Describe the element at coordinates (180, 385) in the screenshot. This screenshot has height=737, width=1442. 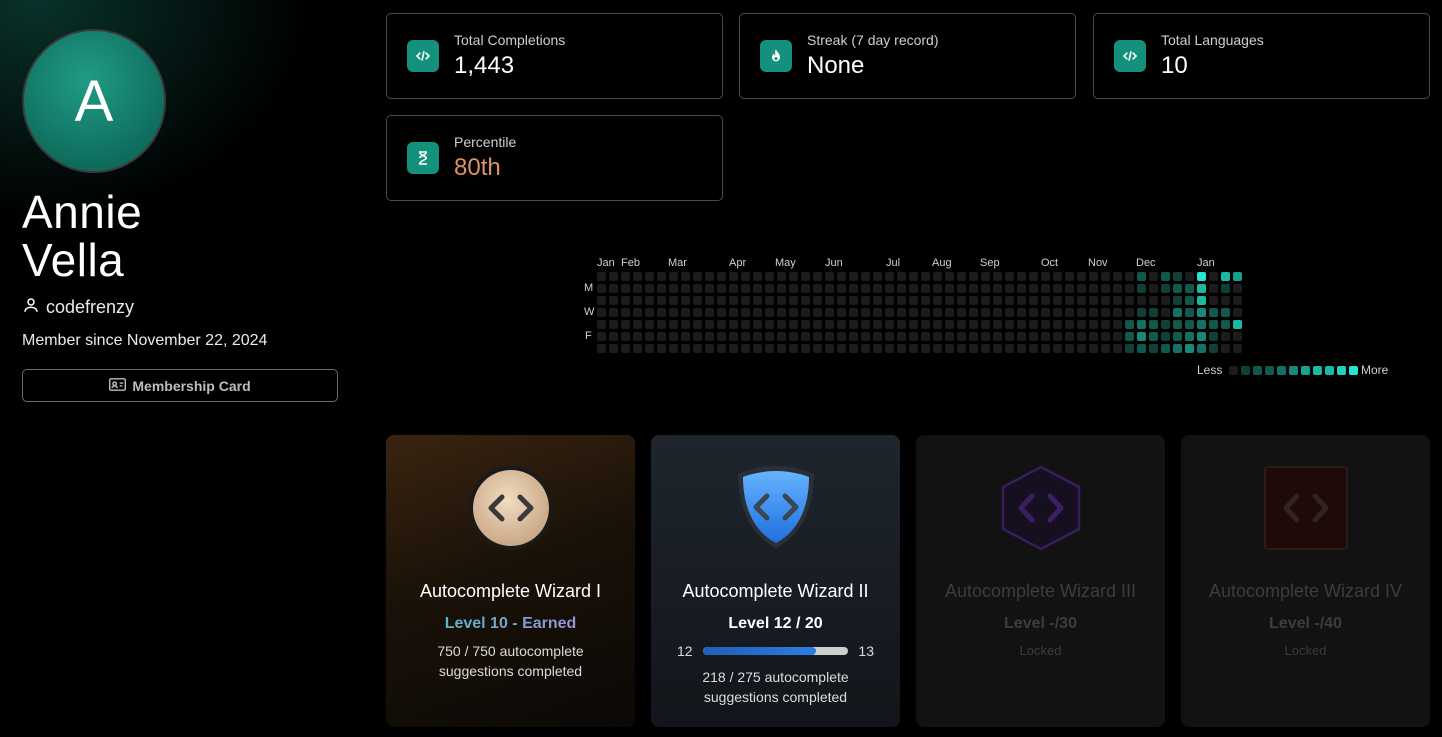
I see `membership-card-button: Membership Card` at that location.